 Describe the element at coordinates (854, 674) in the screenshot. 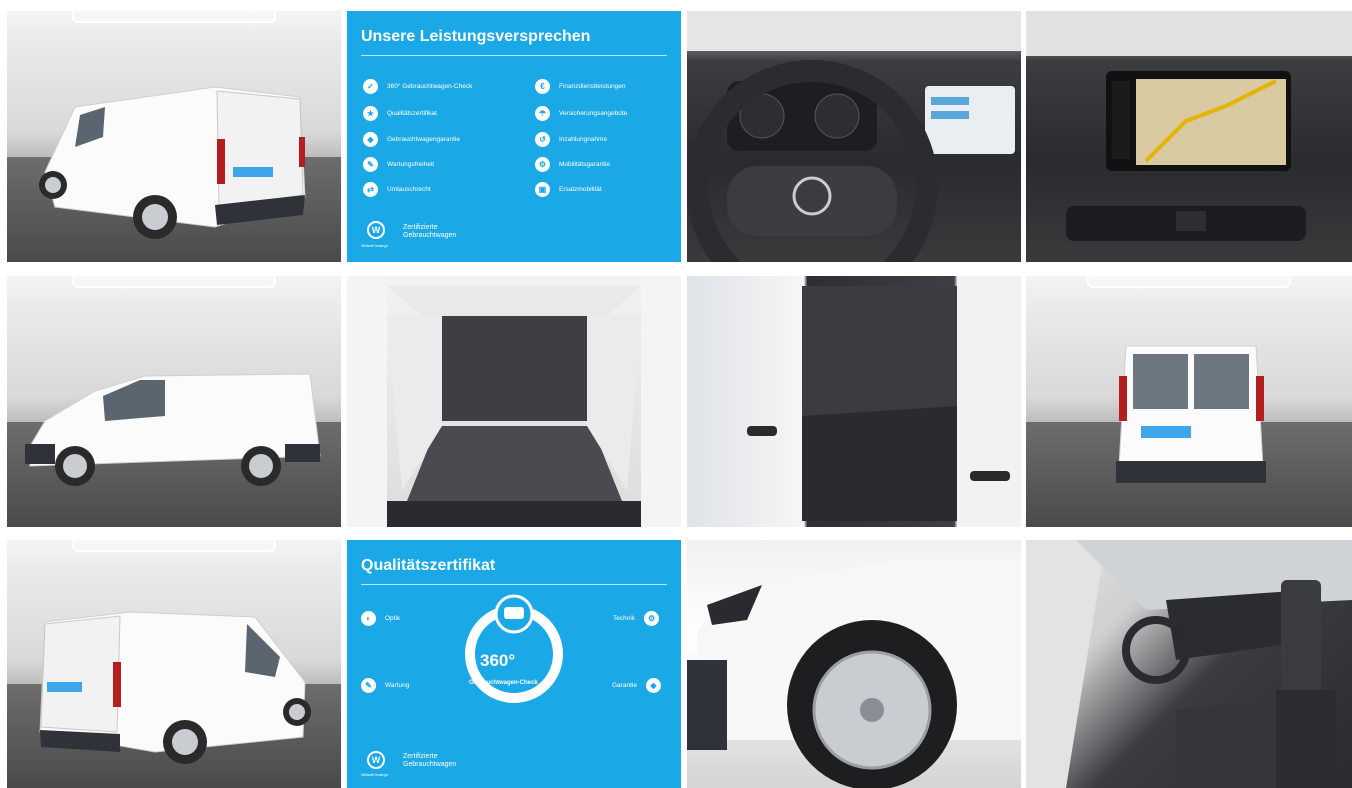

I see `front-wheel-graphic` at that location.